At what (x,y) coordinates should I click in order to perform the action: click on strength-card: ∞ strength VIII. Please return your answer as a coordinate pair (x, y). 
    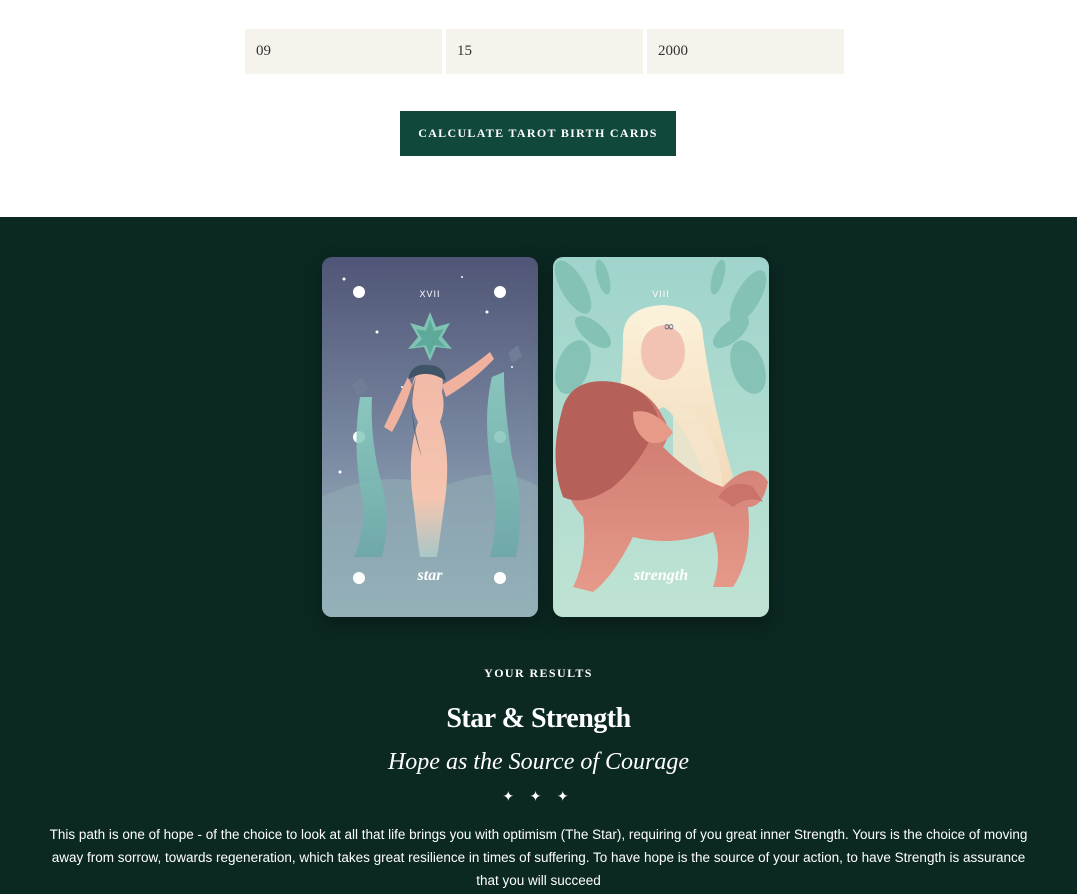
    Looking at the image, I should click on (661, 437).